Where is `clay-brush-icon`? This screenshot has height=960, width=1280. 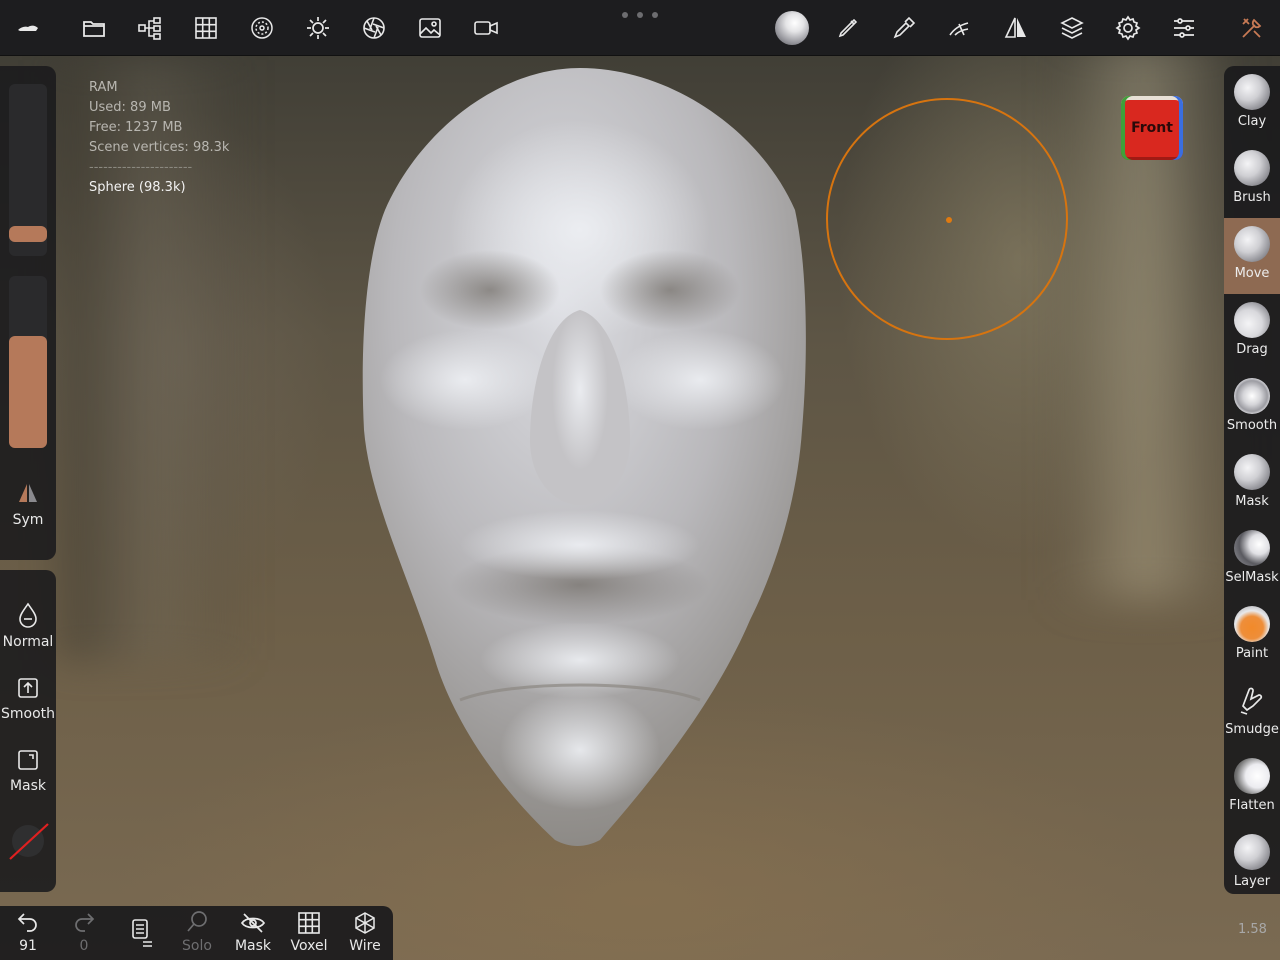 clay-brush-icon is located at coordinates (1252, 92).